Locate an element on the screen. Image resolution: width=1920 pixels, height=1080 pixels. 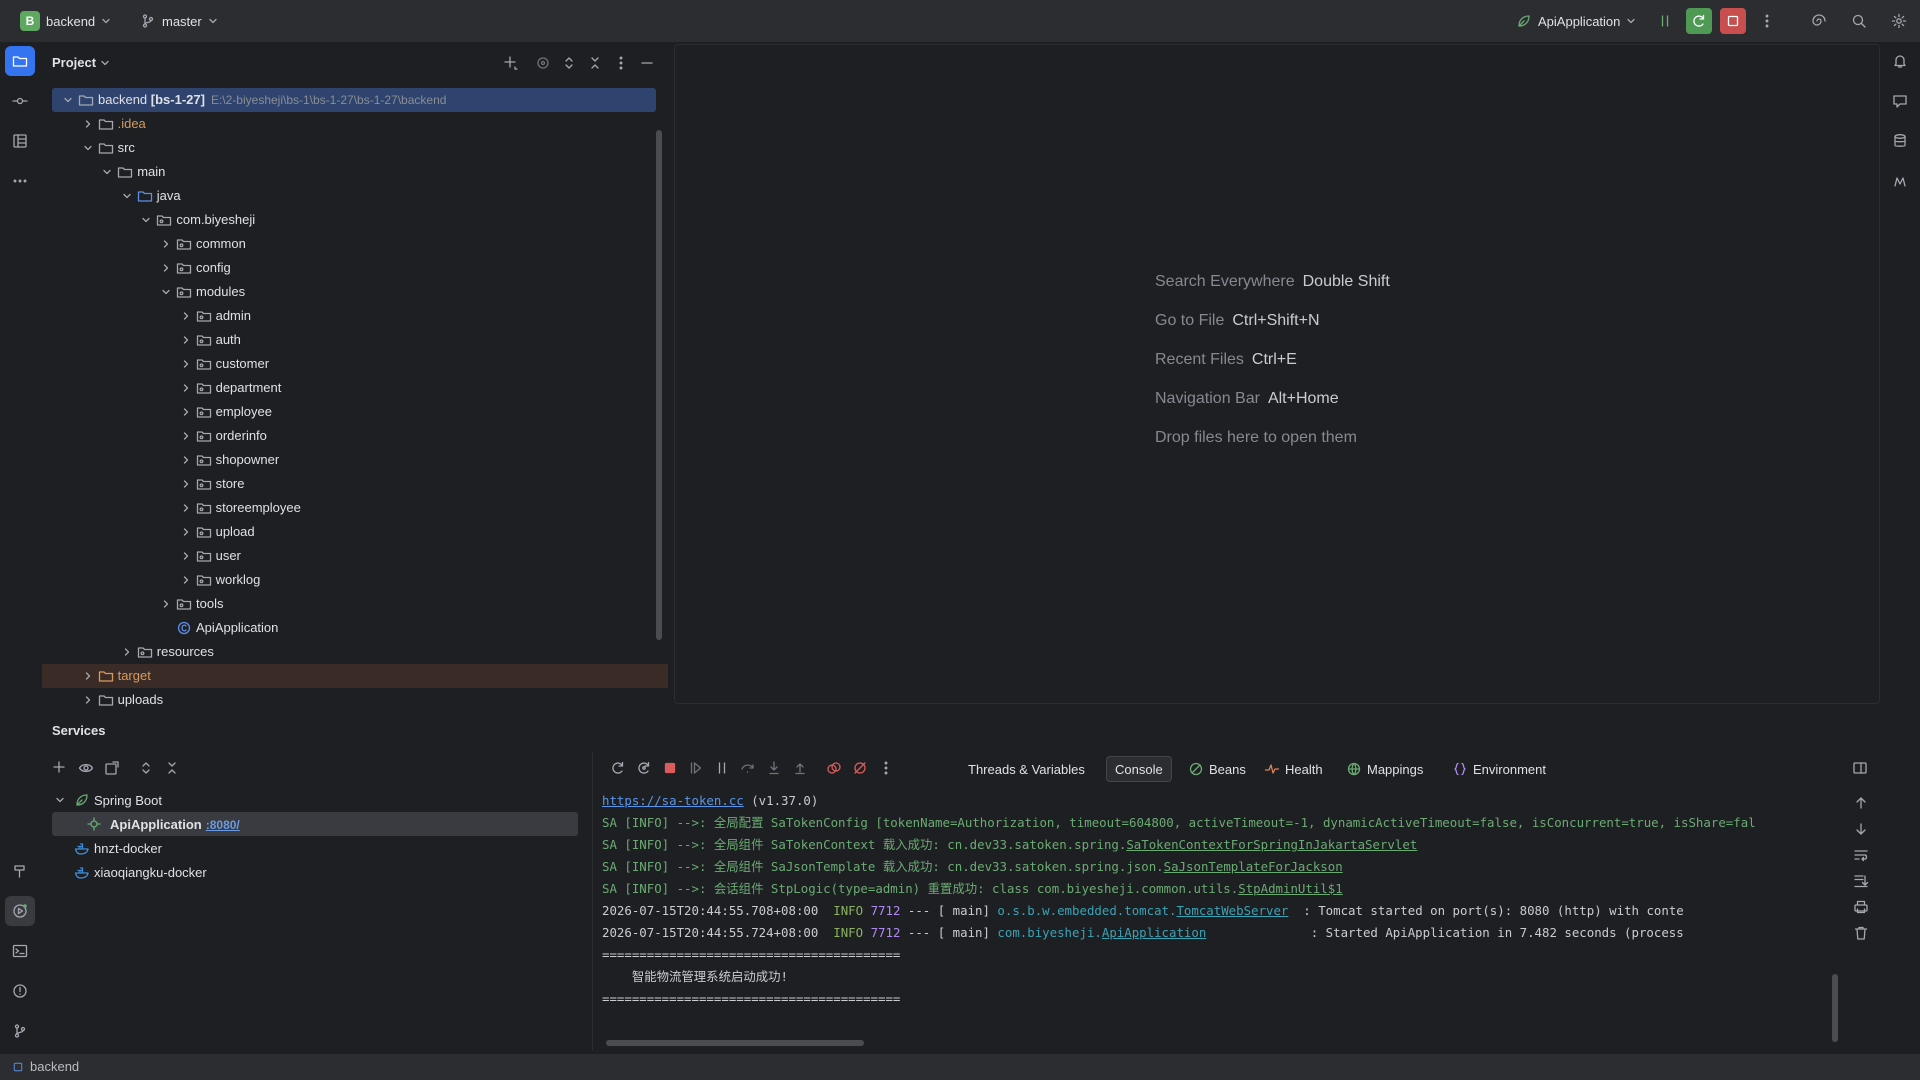
soft-wrap-button is located at coordinates (1861, 855).